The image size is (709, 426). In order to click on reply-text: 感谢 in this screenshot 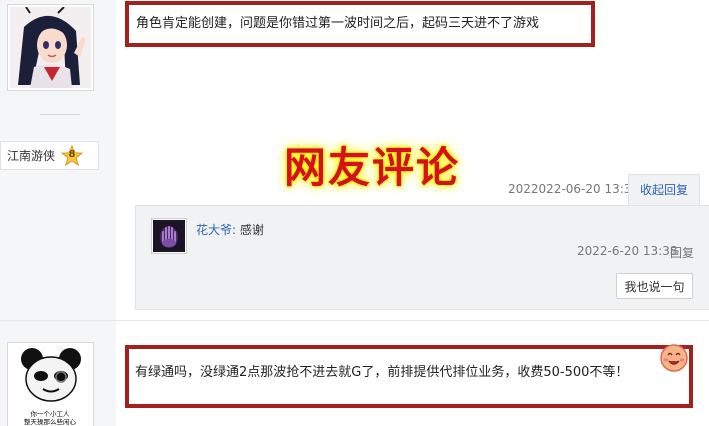, I will do `click(250, 230)`.